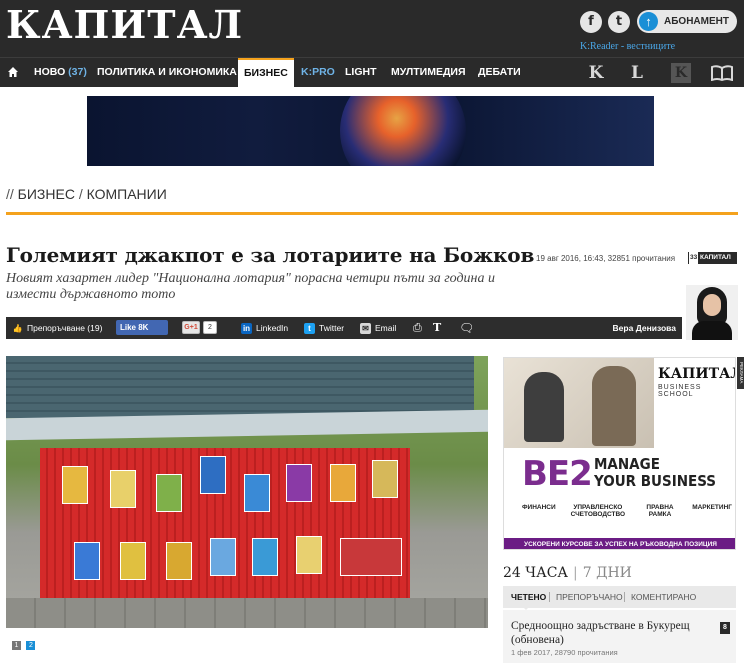 The width and height of the screenshot is (744, 663). I want to click on period-24h: 24 ЧАСА, so click(535, 573).